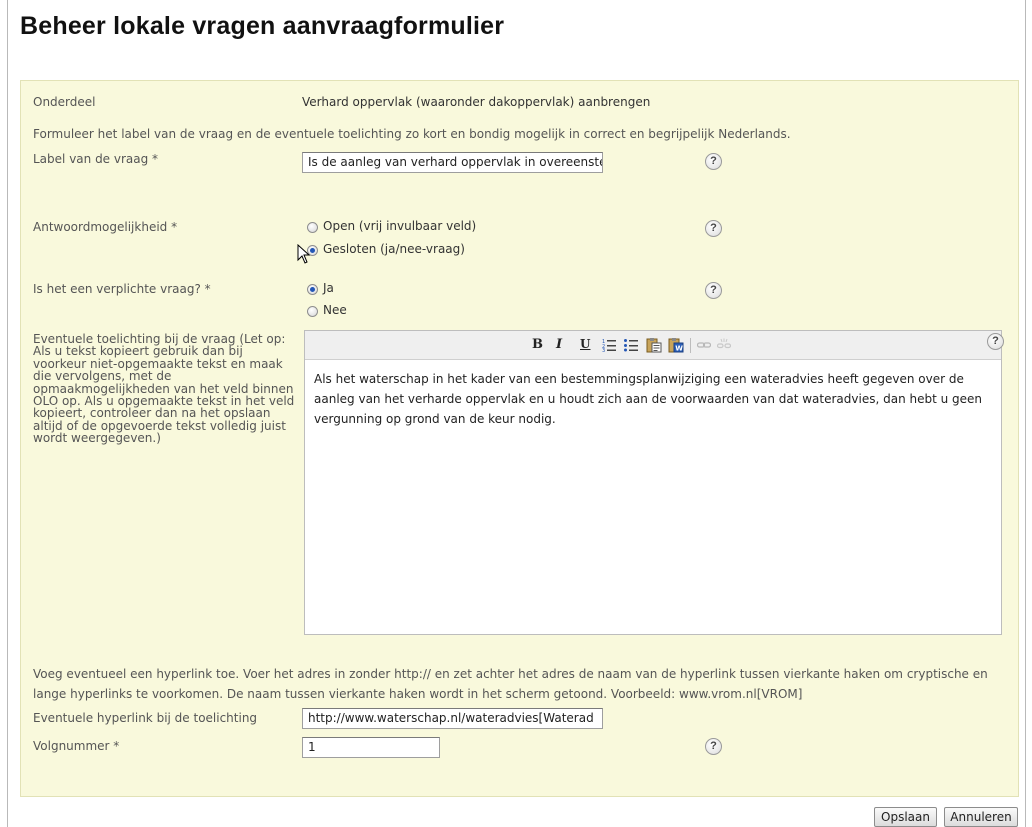  Describe the element at coordinates (105, 227) in the screenshot. I see `antwoord-label: Antwoordmogelijkheid *` at that location.